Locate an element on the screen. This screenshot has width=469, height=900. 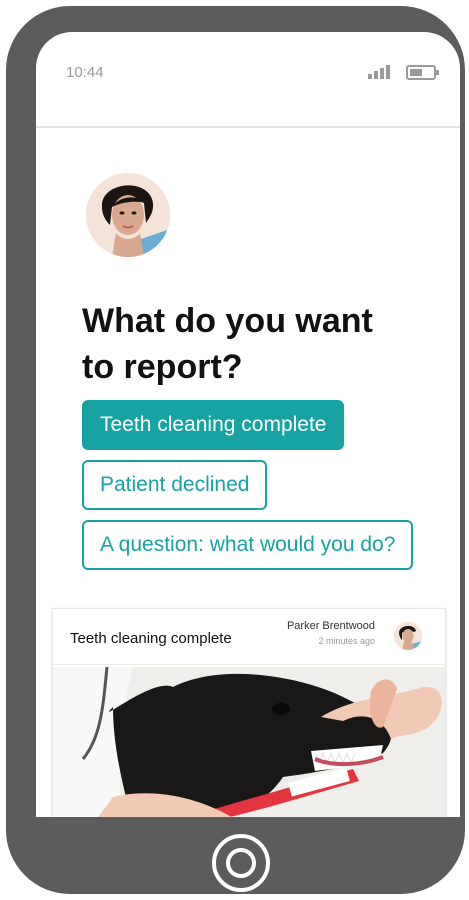
card-title: Teeth cleaning complete is located at coordinates (151, 638).